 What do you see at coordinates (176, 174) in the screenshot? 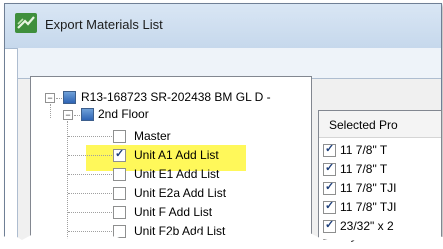
I see `tree-item-unit-e1: Unit E1 Add List` at bounding box center [176, 174].